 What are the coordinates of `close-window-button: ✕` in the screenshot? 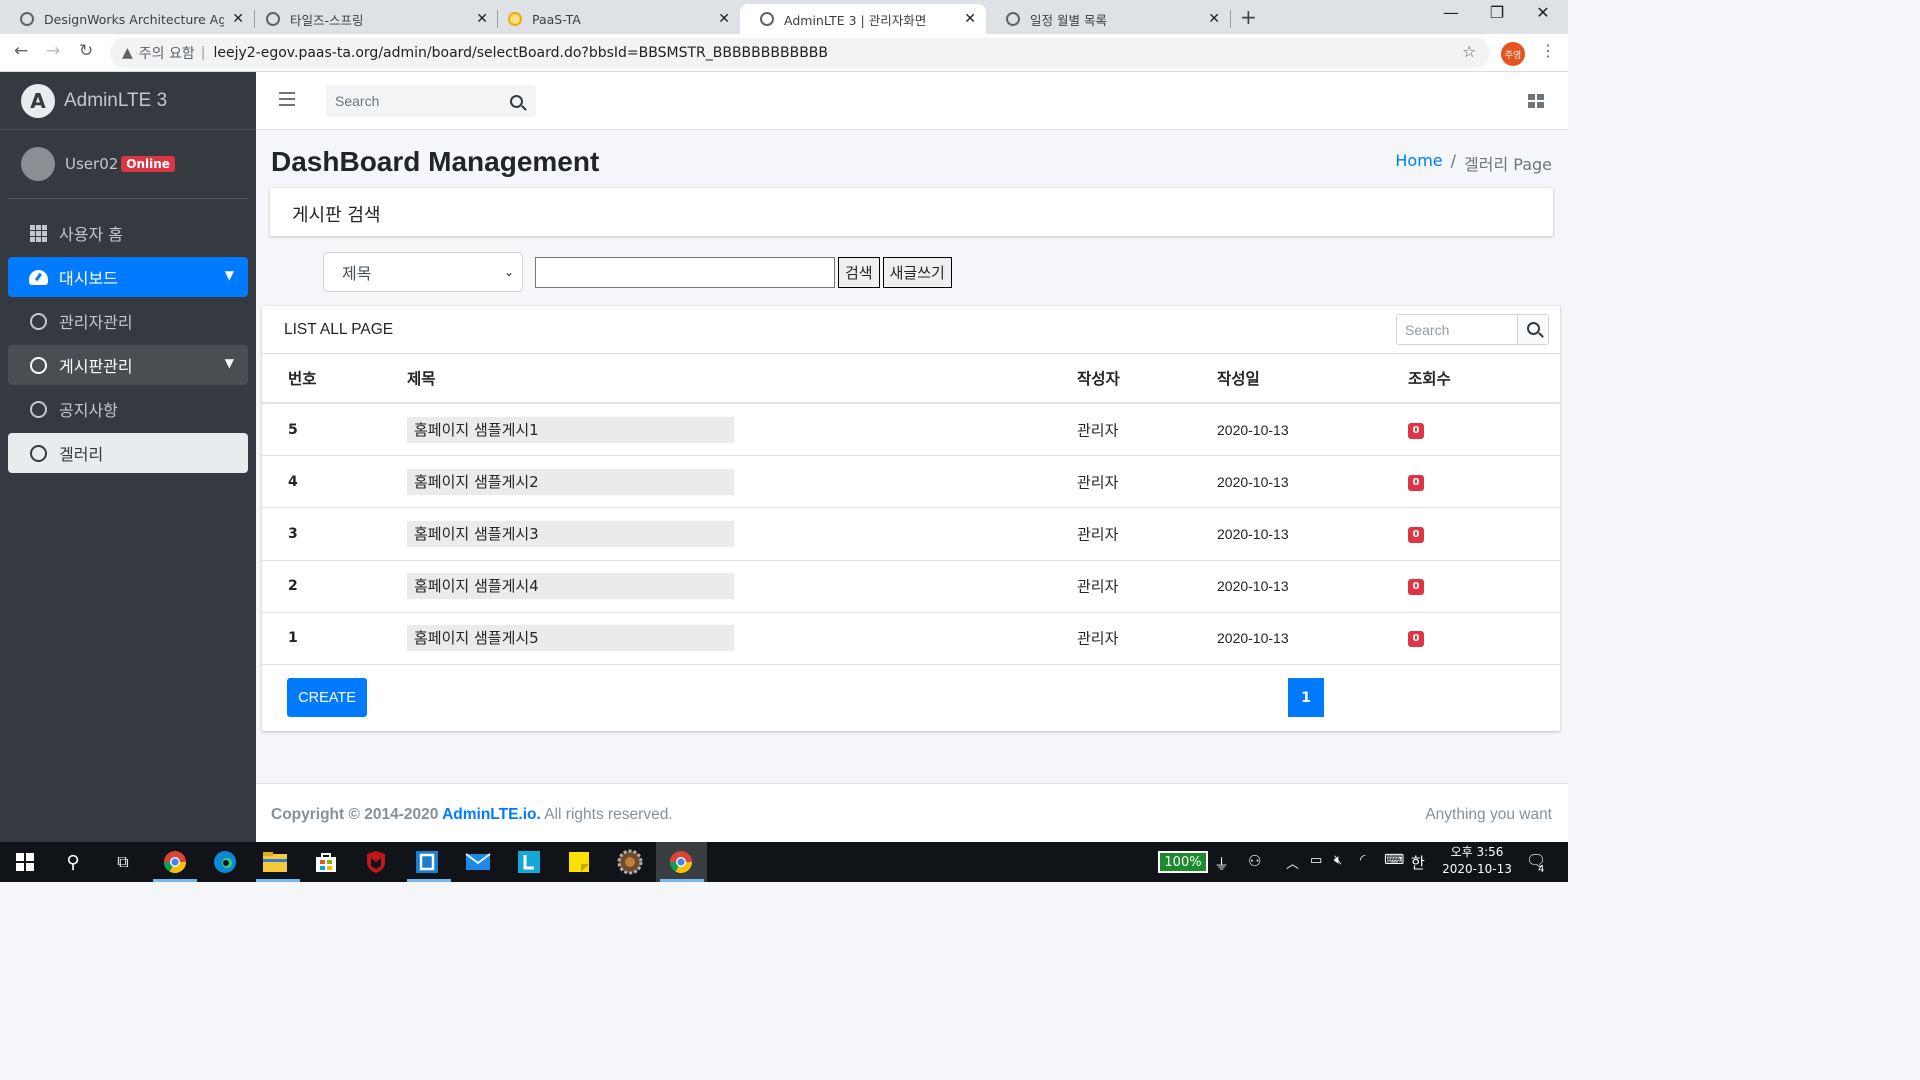 It's located at (1543, 12).